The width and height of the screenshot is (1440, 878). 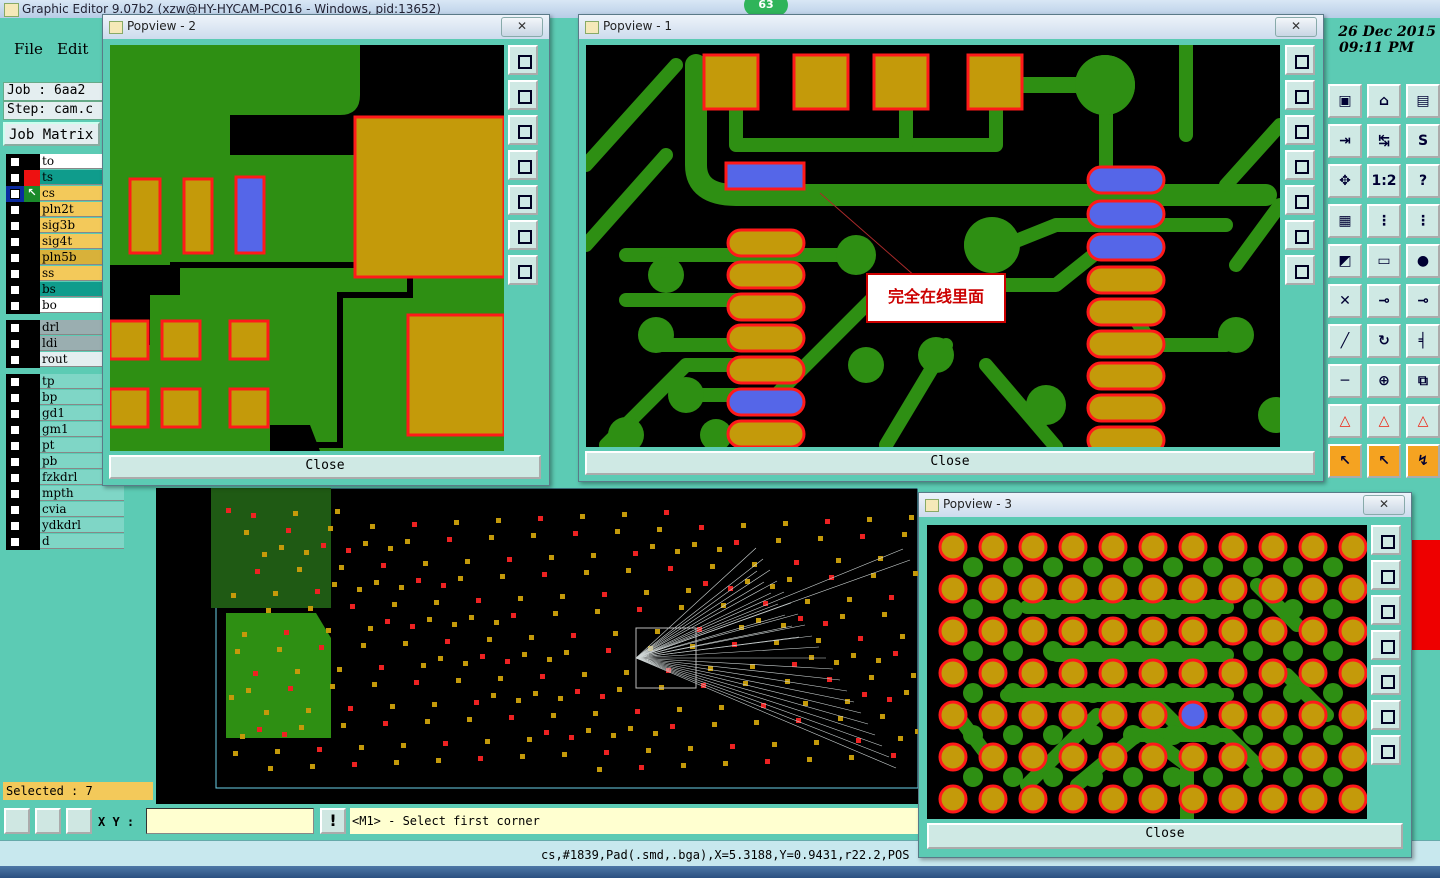 I want to click on menu-file: File, so click(x=28, y=49).